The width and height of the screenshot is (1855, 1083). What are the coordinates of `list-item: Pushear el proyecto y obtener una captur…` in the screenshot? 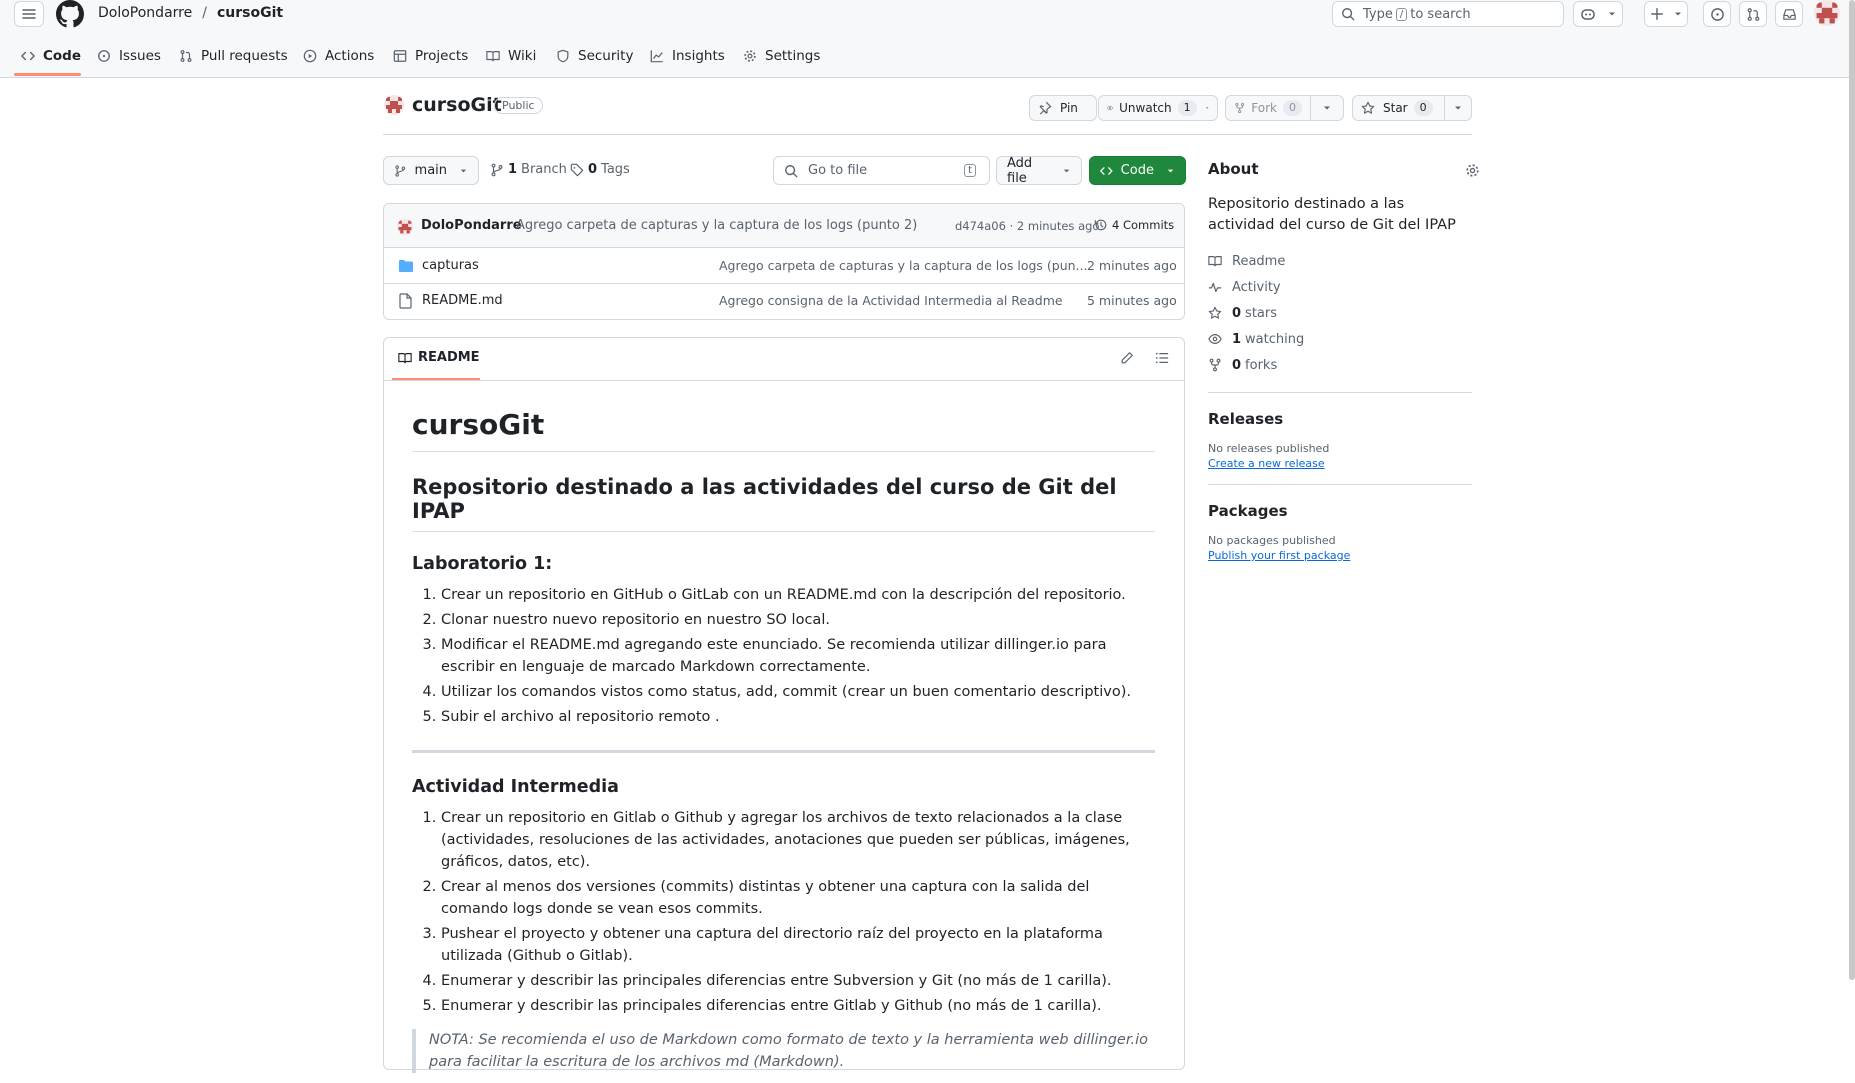 It's located at (798, 945).